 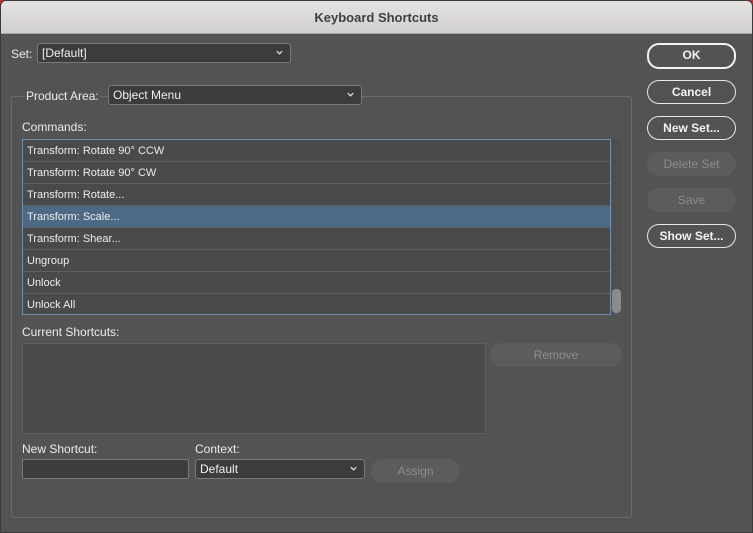 I want to click on current-shortcuts-list, so click(x=254, y=388).